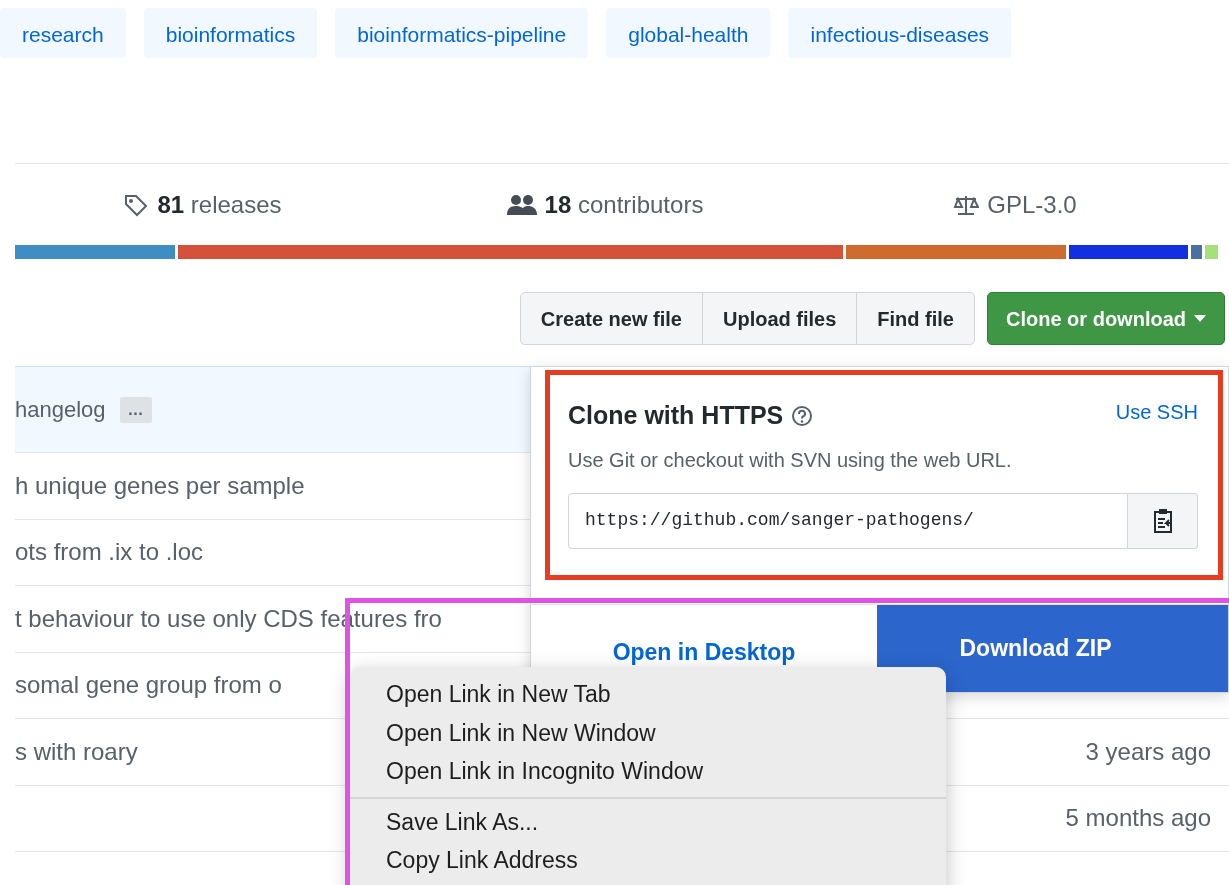  I want to click on people-icon, so click(521, 204).